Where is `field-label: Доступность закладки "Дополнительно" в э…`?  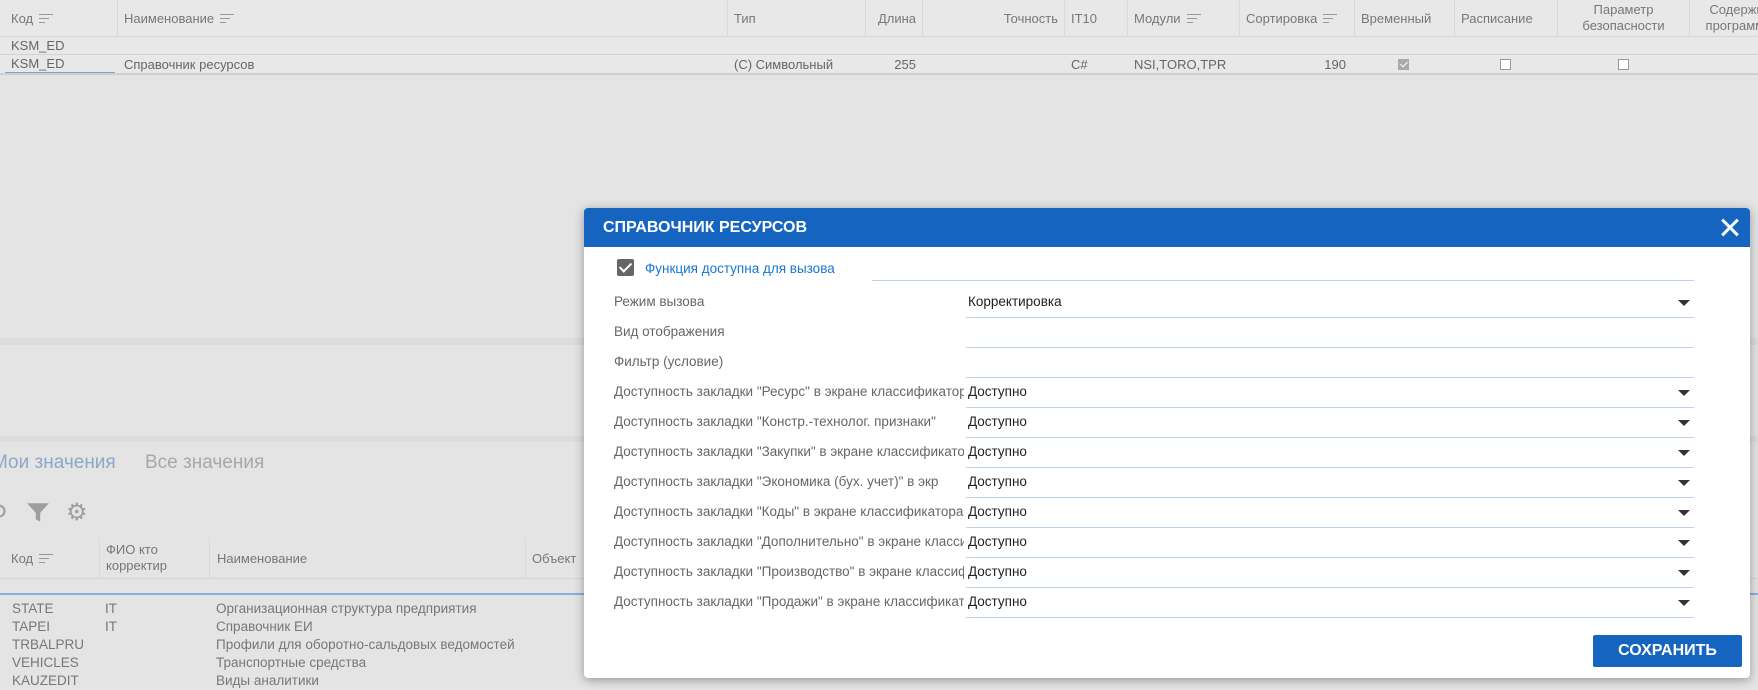 field-label: Доступность закладки "Дополнительно" в э… is located at coordinates (789, 541).